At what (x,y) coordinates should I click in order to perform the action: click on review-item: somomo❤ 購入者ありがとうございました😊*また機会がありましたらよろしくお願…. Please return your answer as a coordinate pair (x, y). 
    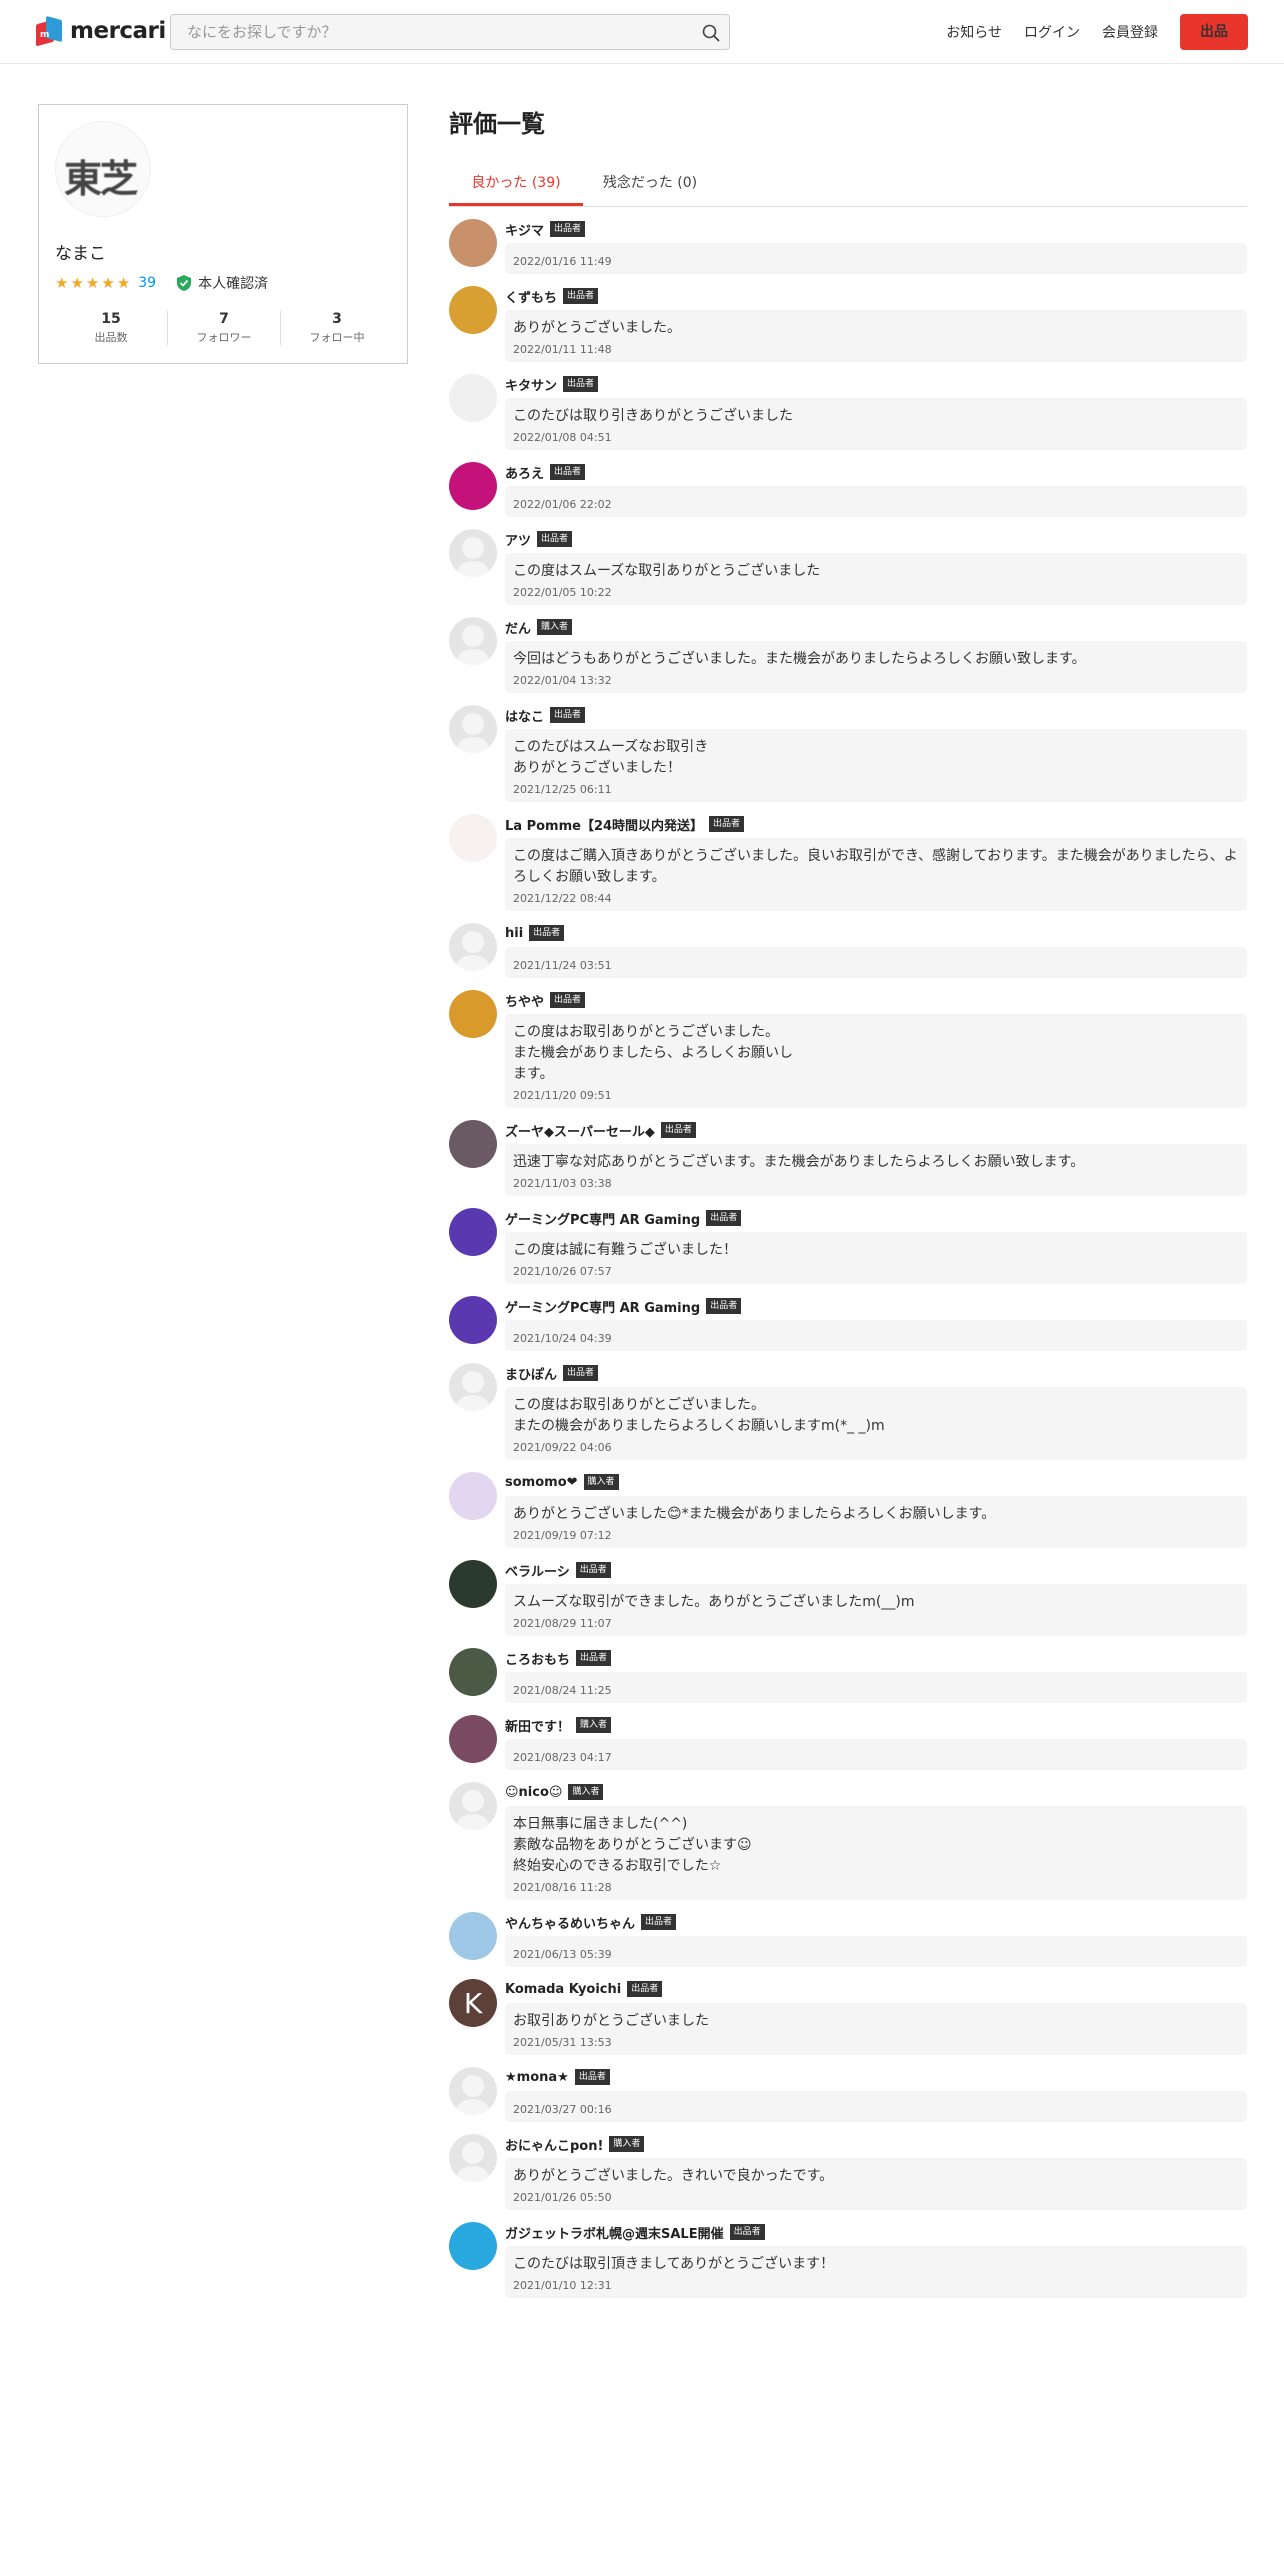
    Looking at the image, I should click on (848, 1510).